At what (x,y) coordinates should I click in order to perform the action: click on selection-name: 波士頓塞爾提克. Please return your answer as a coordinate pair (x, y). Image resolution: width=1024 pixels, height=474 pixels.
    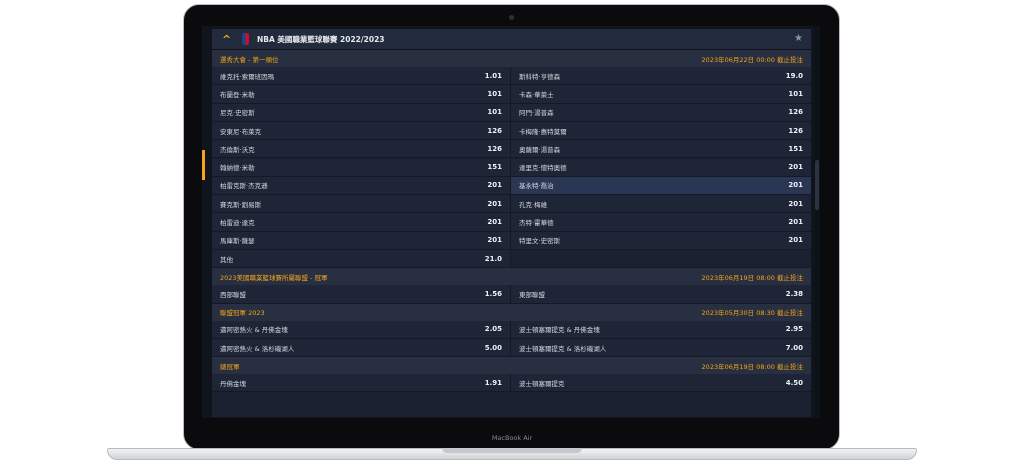
    Looking at the image, I should click on (542, 383).